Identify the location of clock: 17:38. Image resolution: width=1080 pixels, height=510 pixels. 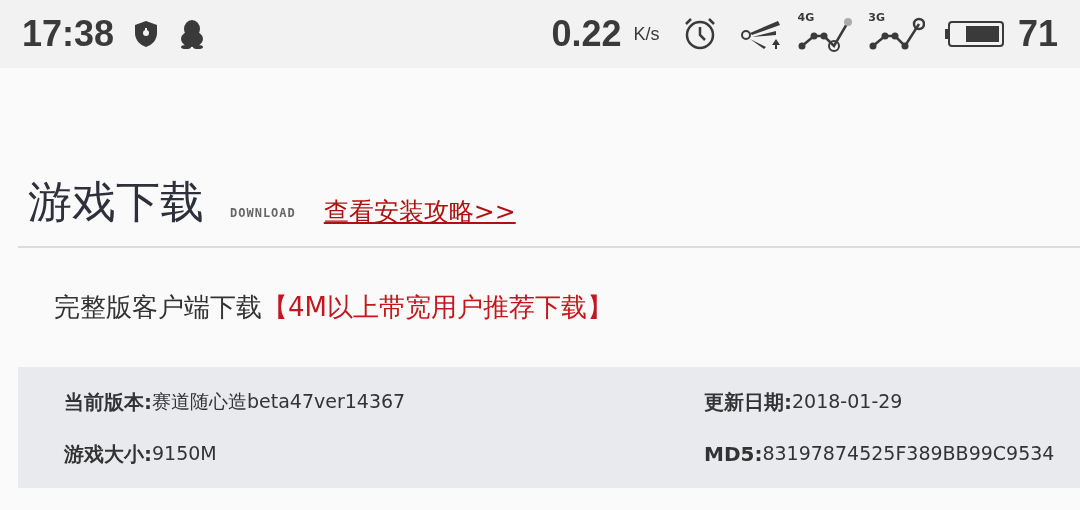
(68, 34).